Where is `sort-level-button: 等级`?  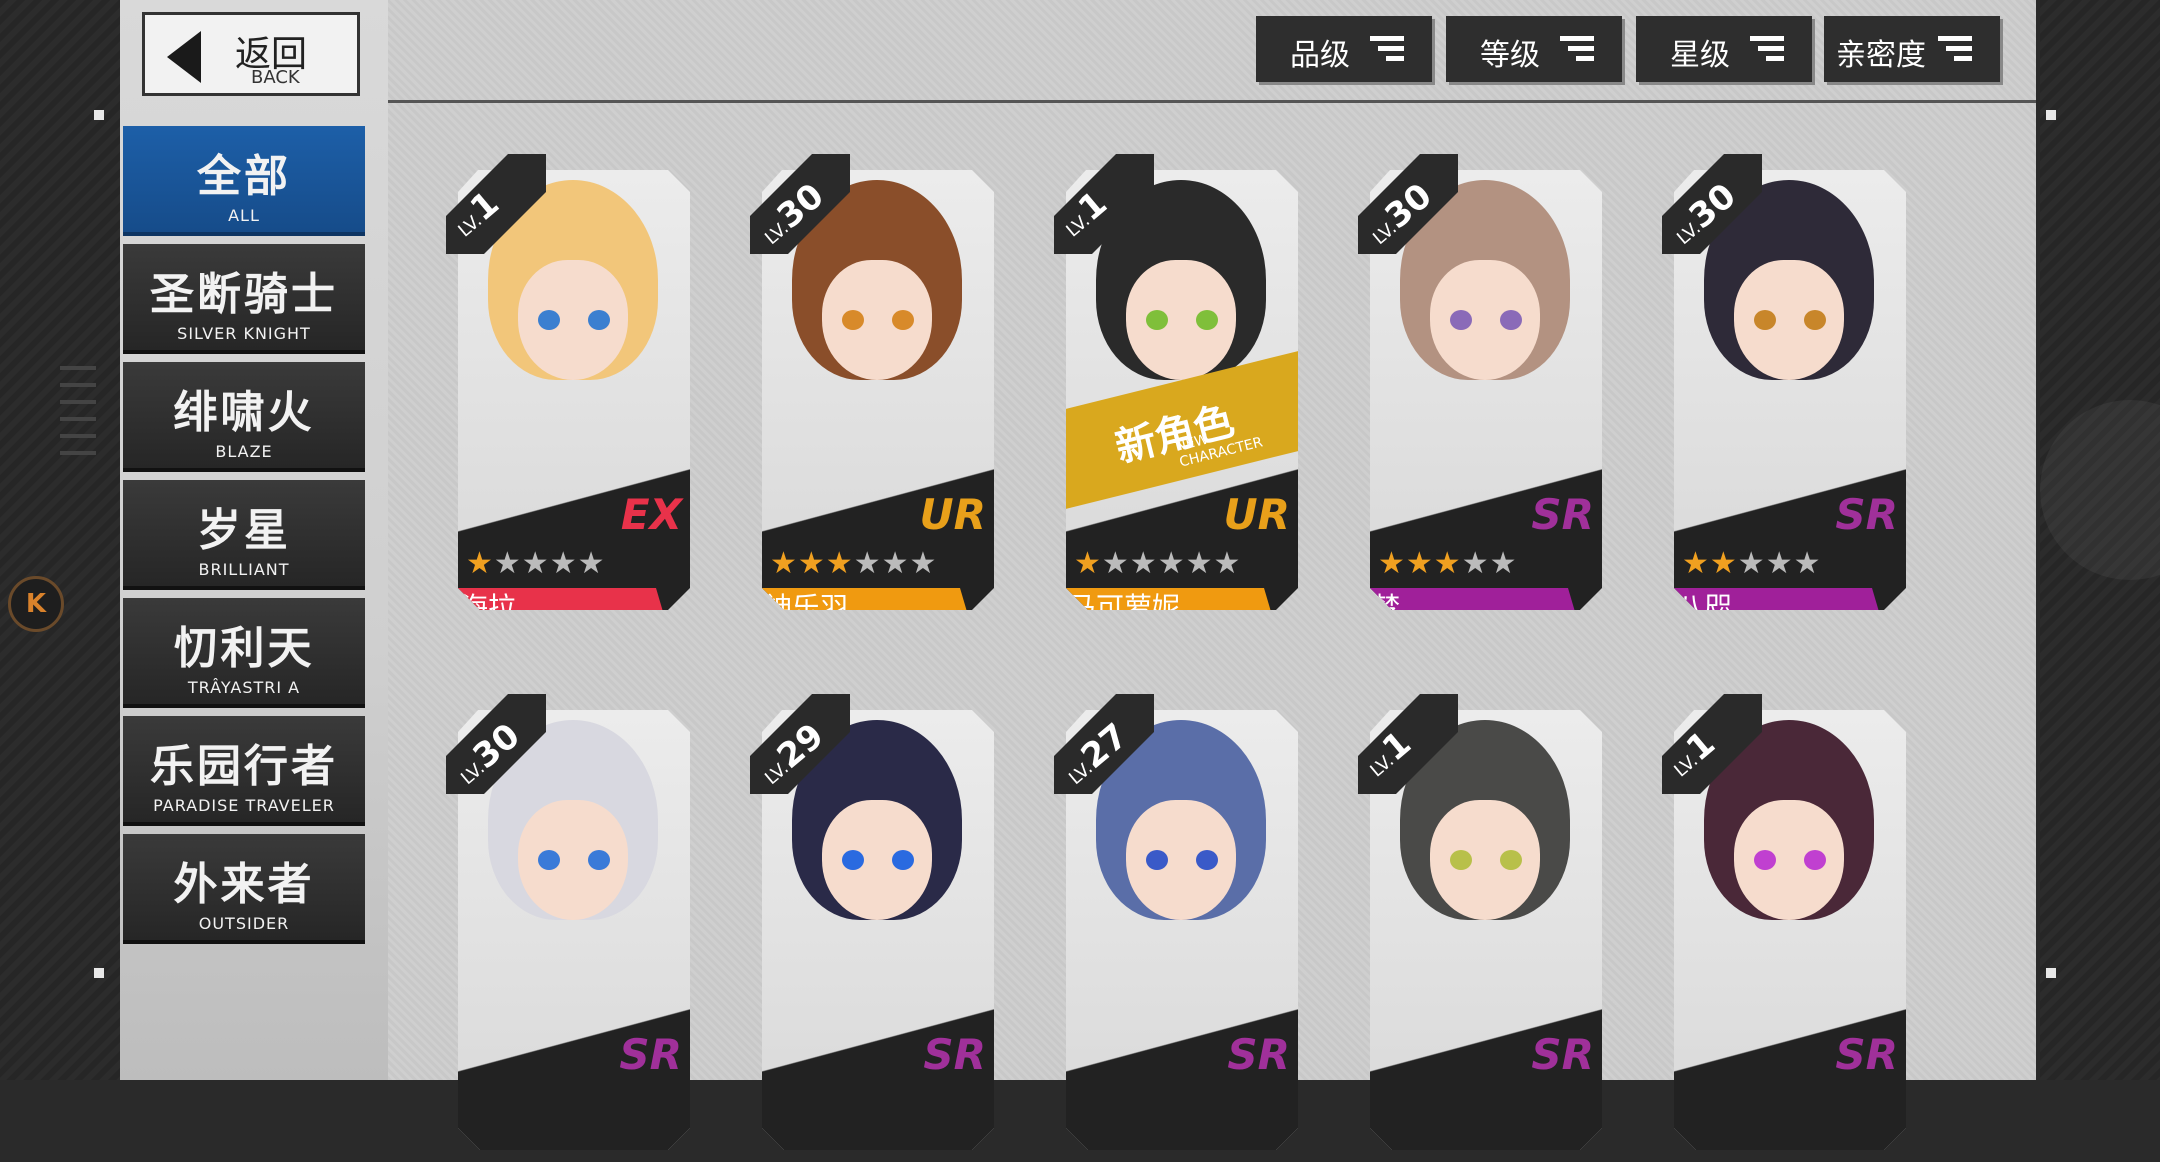 sort-level-button: 等级 is located at coordinates (1534, 49).